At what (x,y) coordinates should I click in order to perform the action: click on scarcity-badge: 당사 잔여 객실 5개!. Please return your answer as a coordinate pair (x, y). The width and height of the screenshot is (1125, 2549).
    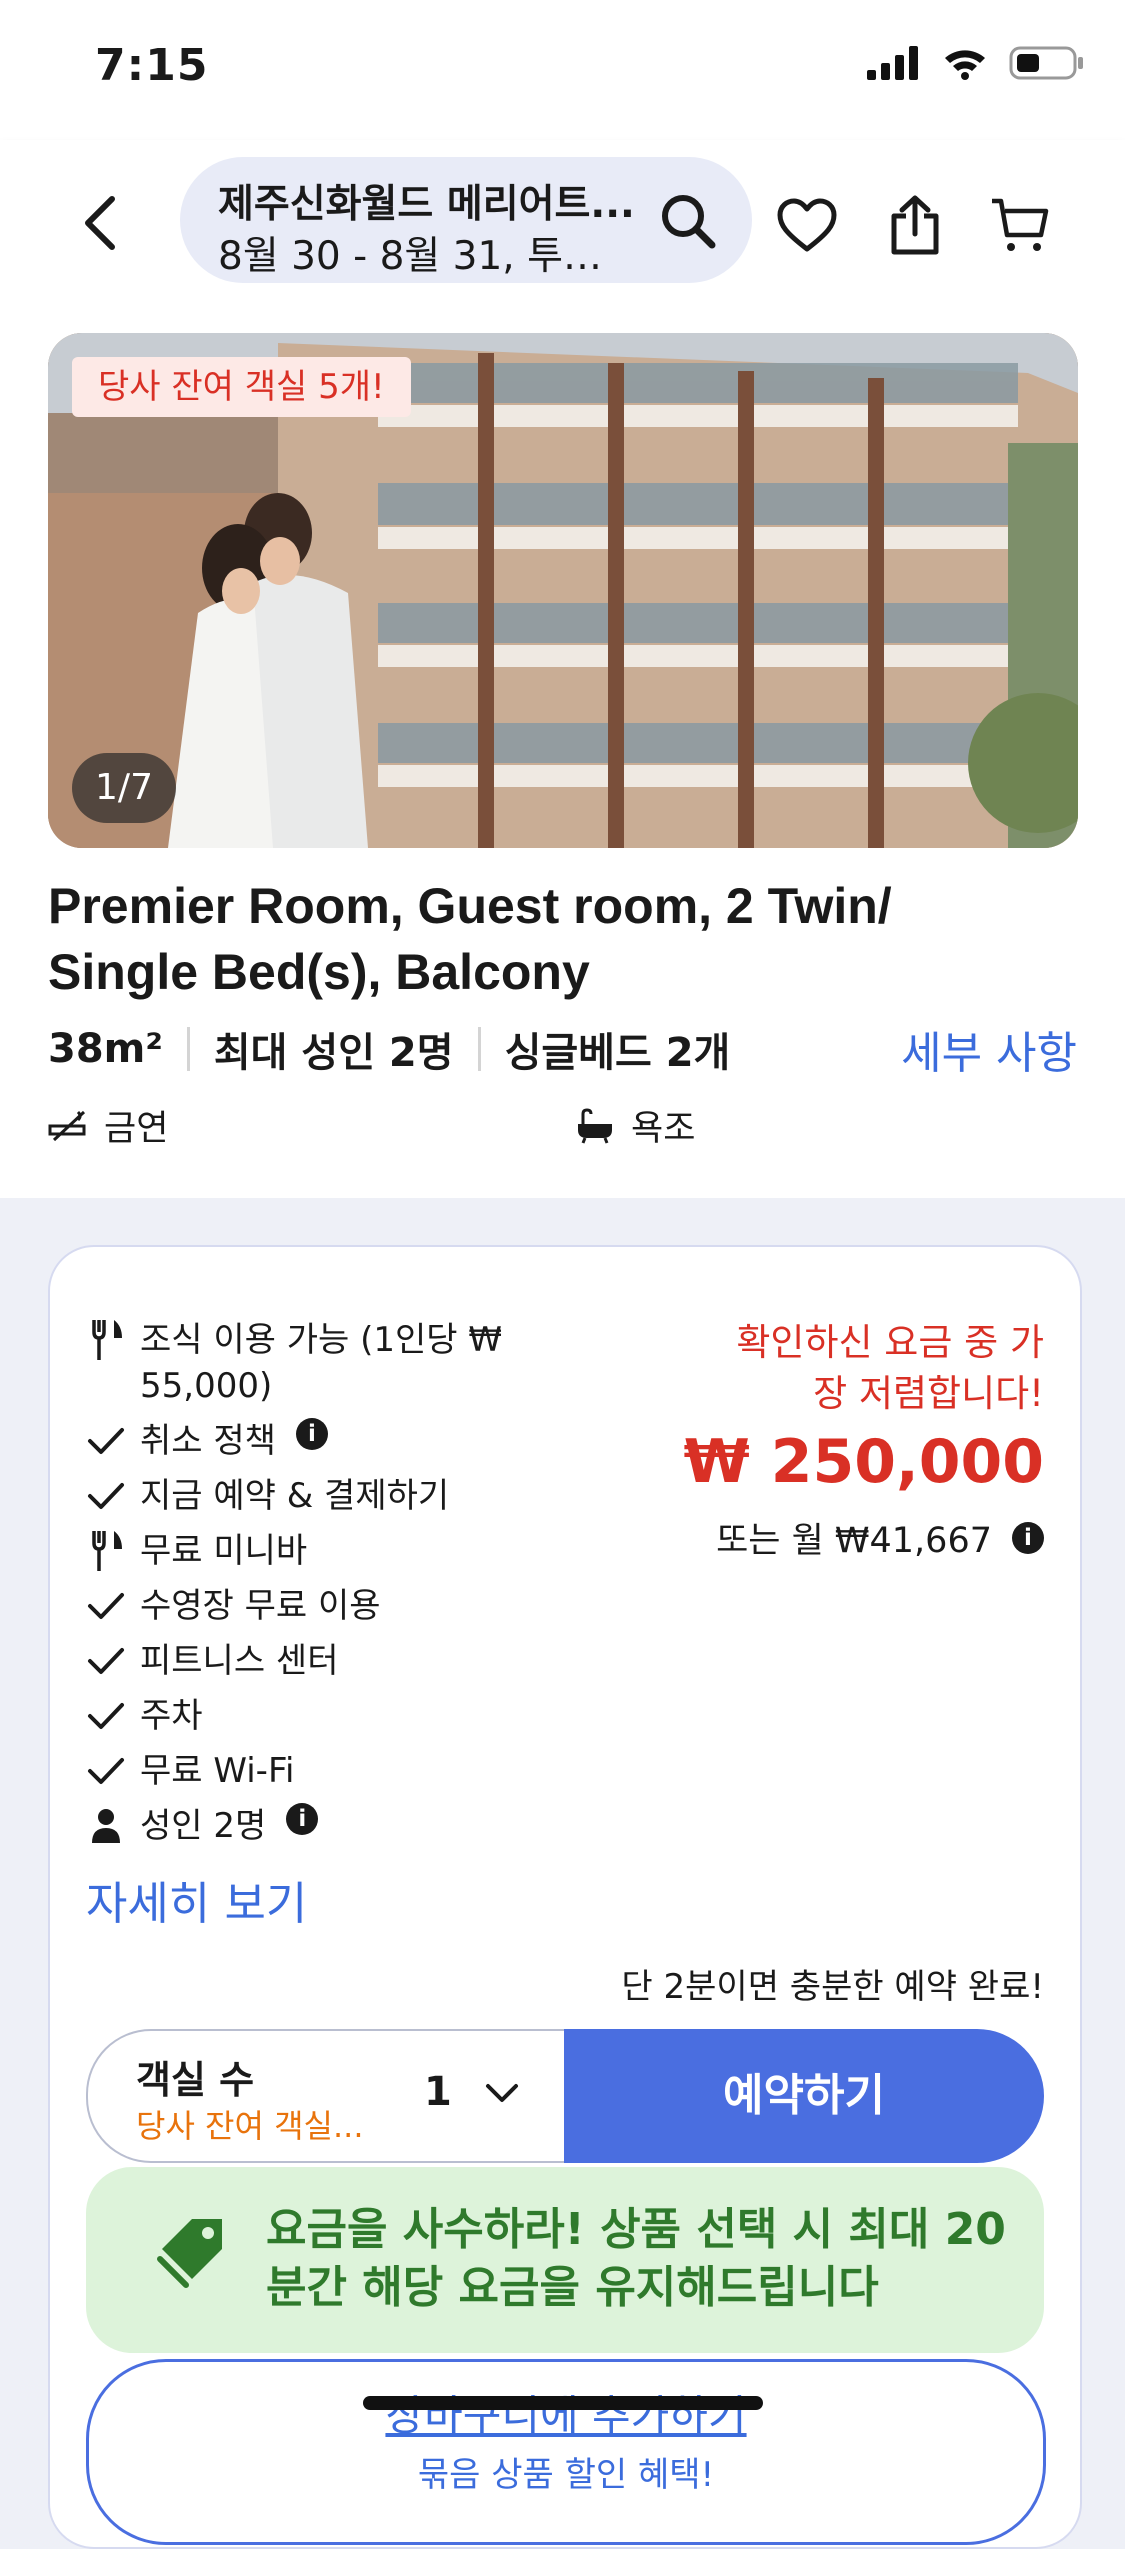
    Looking at the image, I should click on (241, 387).